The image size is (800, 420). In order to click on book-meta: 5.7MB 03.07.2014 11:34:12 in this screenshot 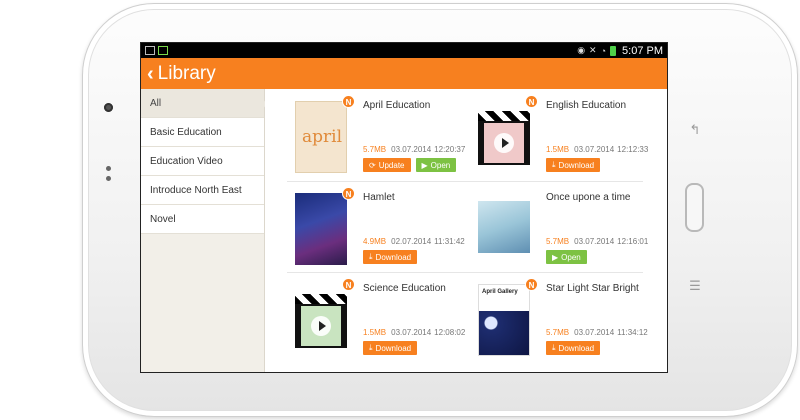, I will do `click(597, 332)`.